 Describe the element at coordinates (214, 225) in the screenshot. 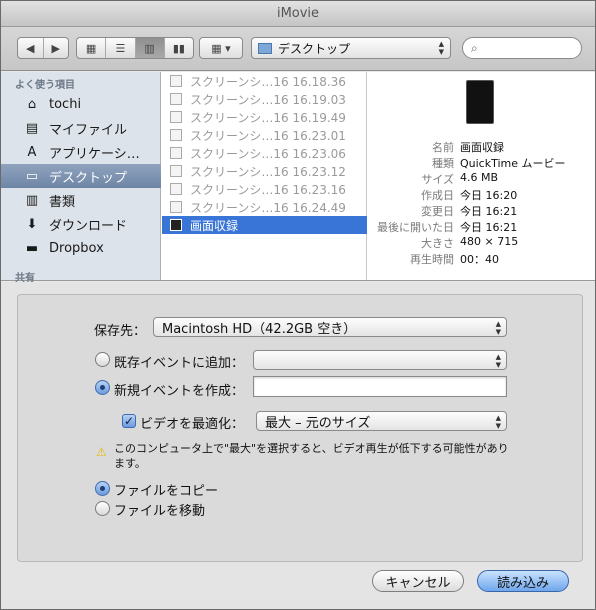

I see `file-name: 画面収録` at that location.